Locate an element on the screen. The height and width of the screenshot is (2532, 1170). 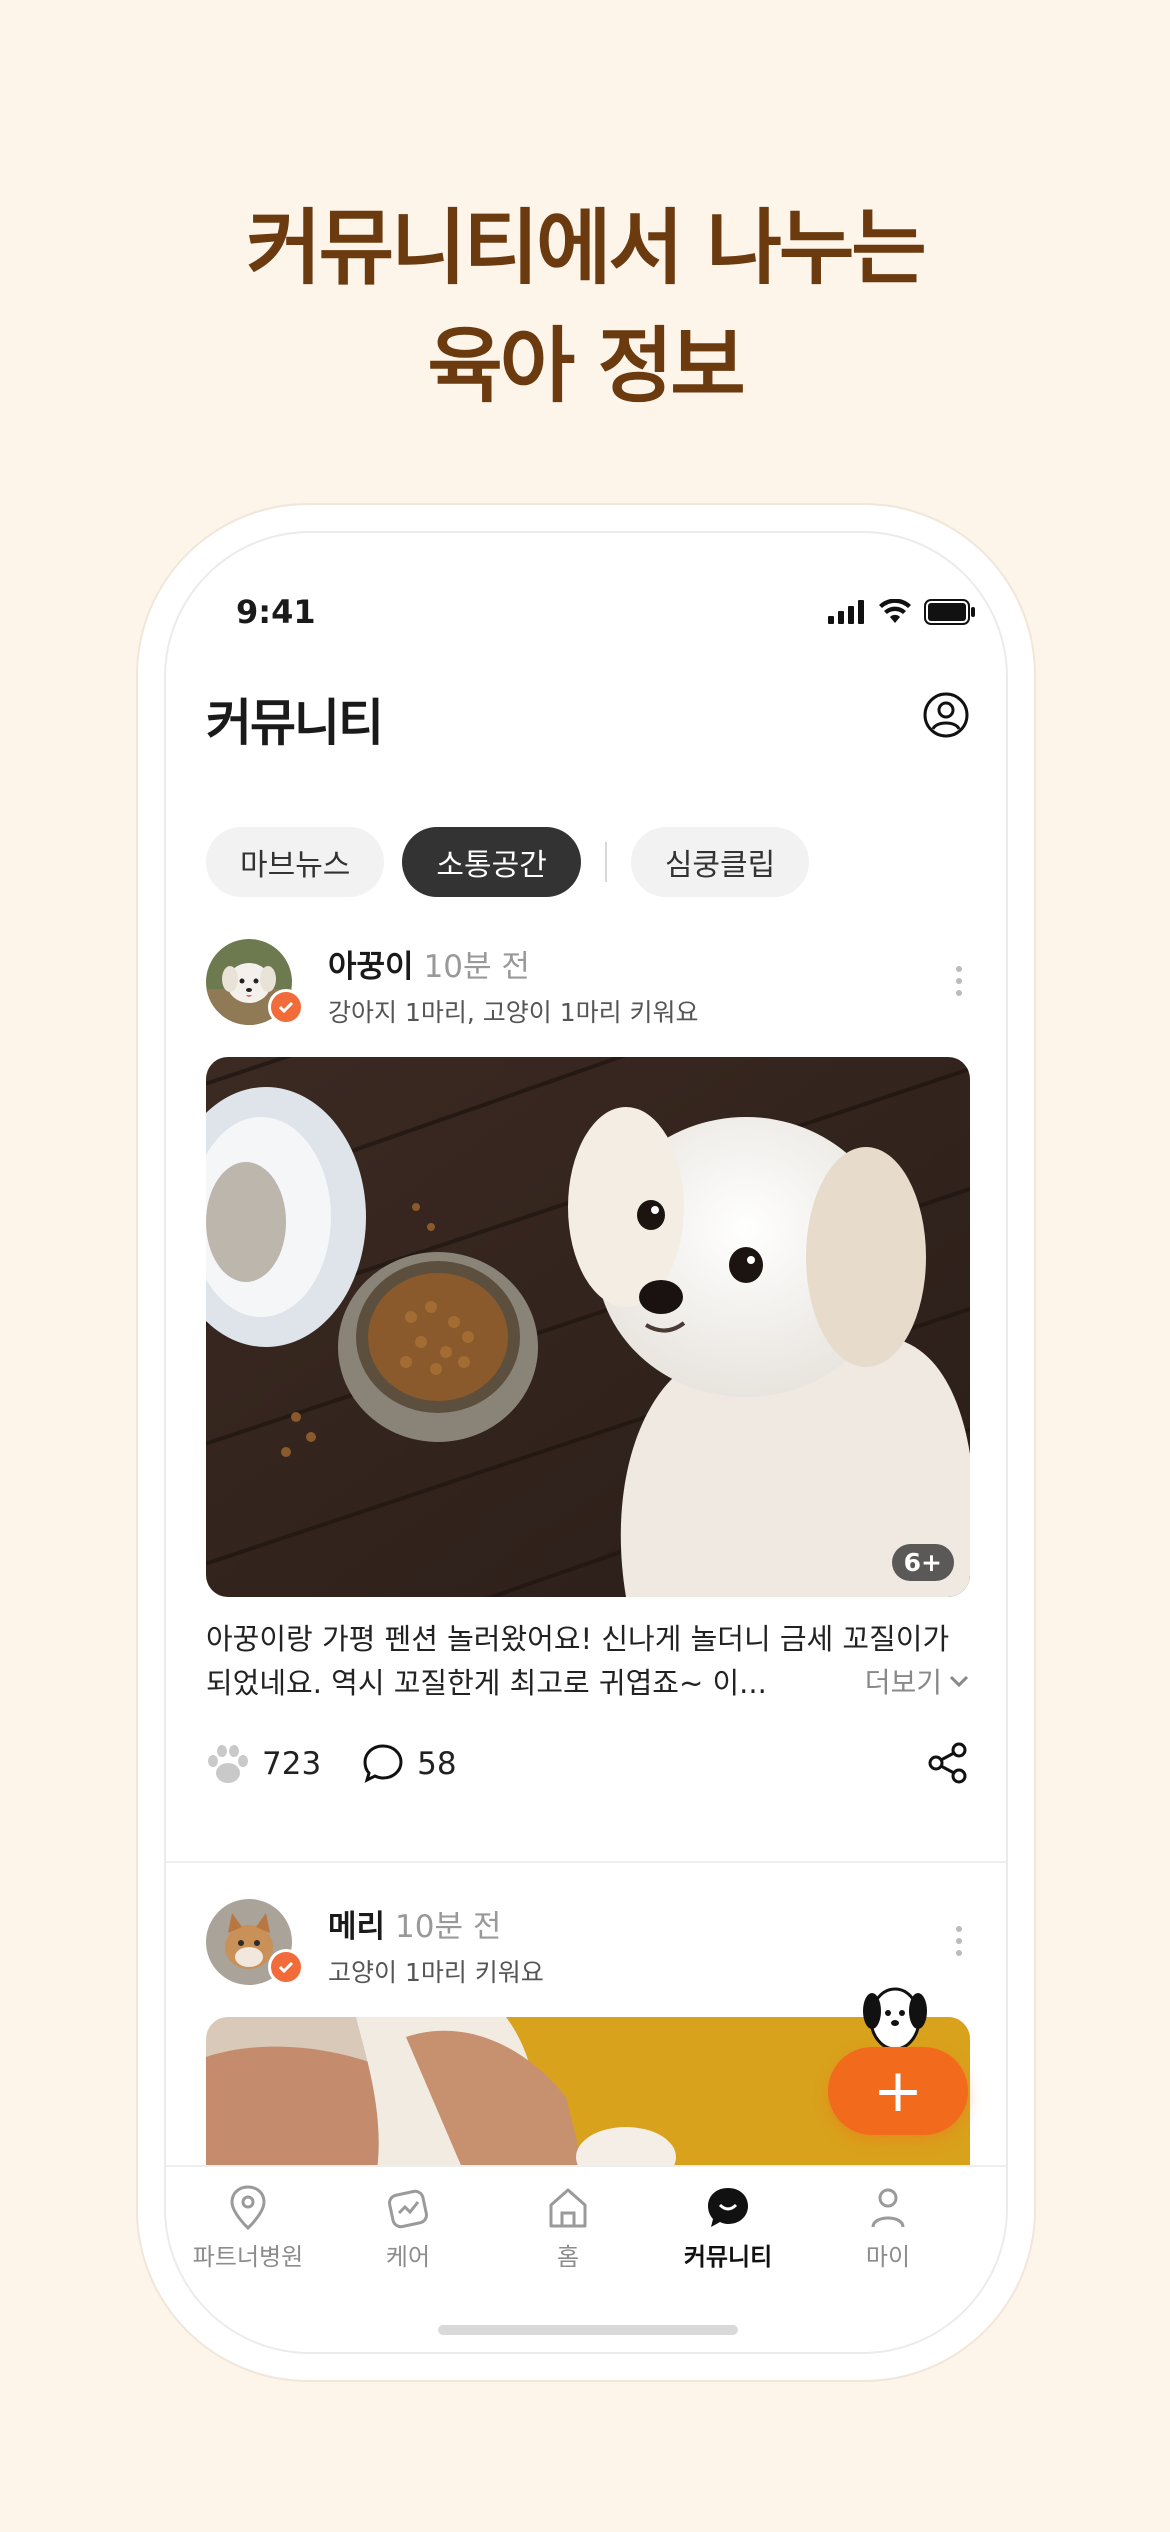
nav-item-my: 마이 is located at coordinates (888, 2228).